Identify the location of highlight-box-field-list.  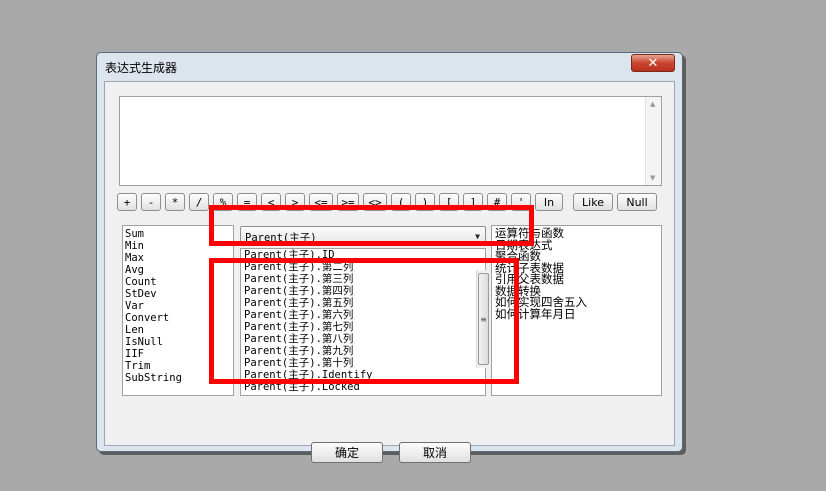
(364, 321).